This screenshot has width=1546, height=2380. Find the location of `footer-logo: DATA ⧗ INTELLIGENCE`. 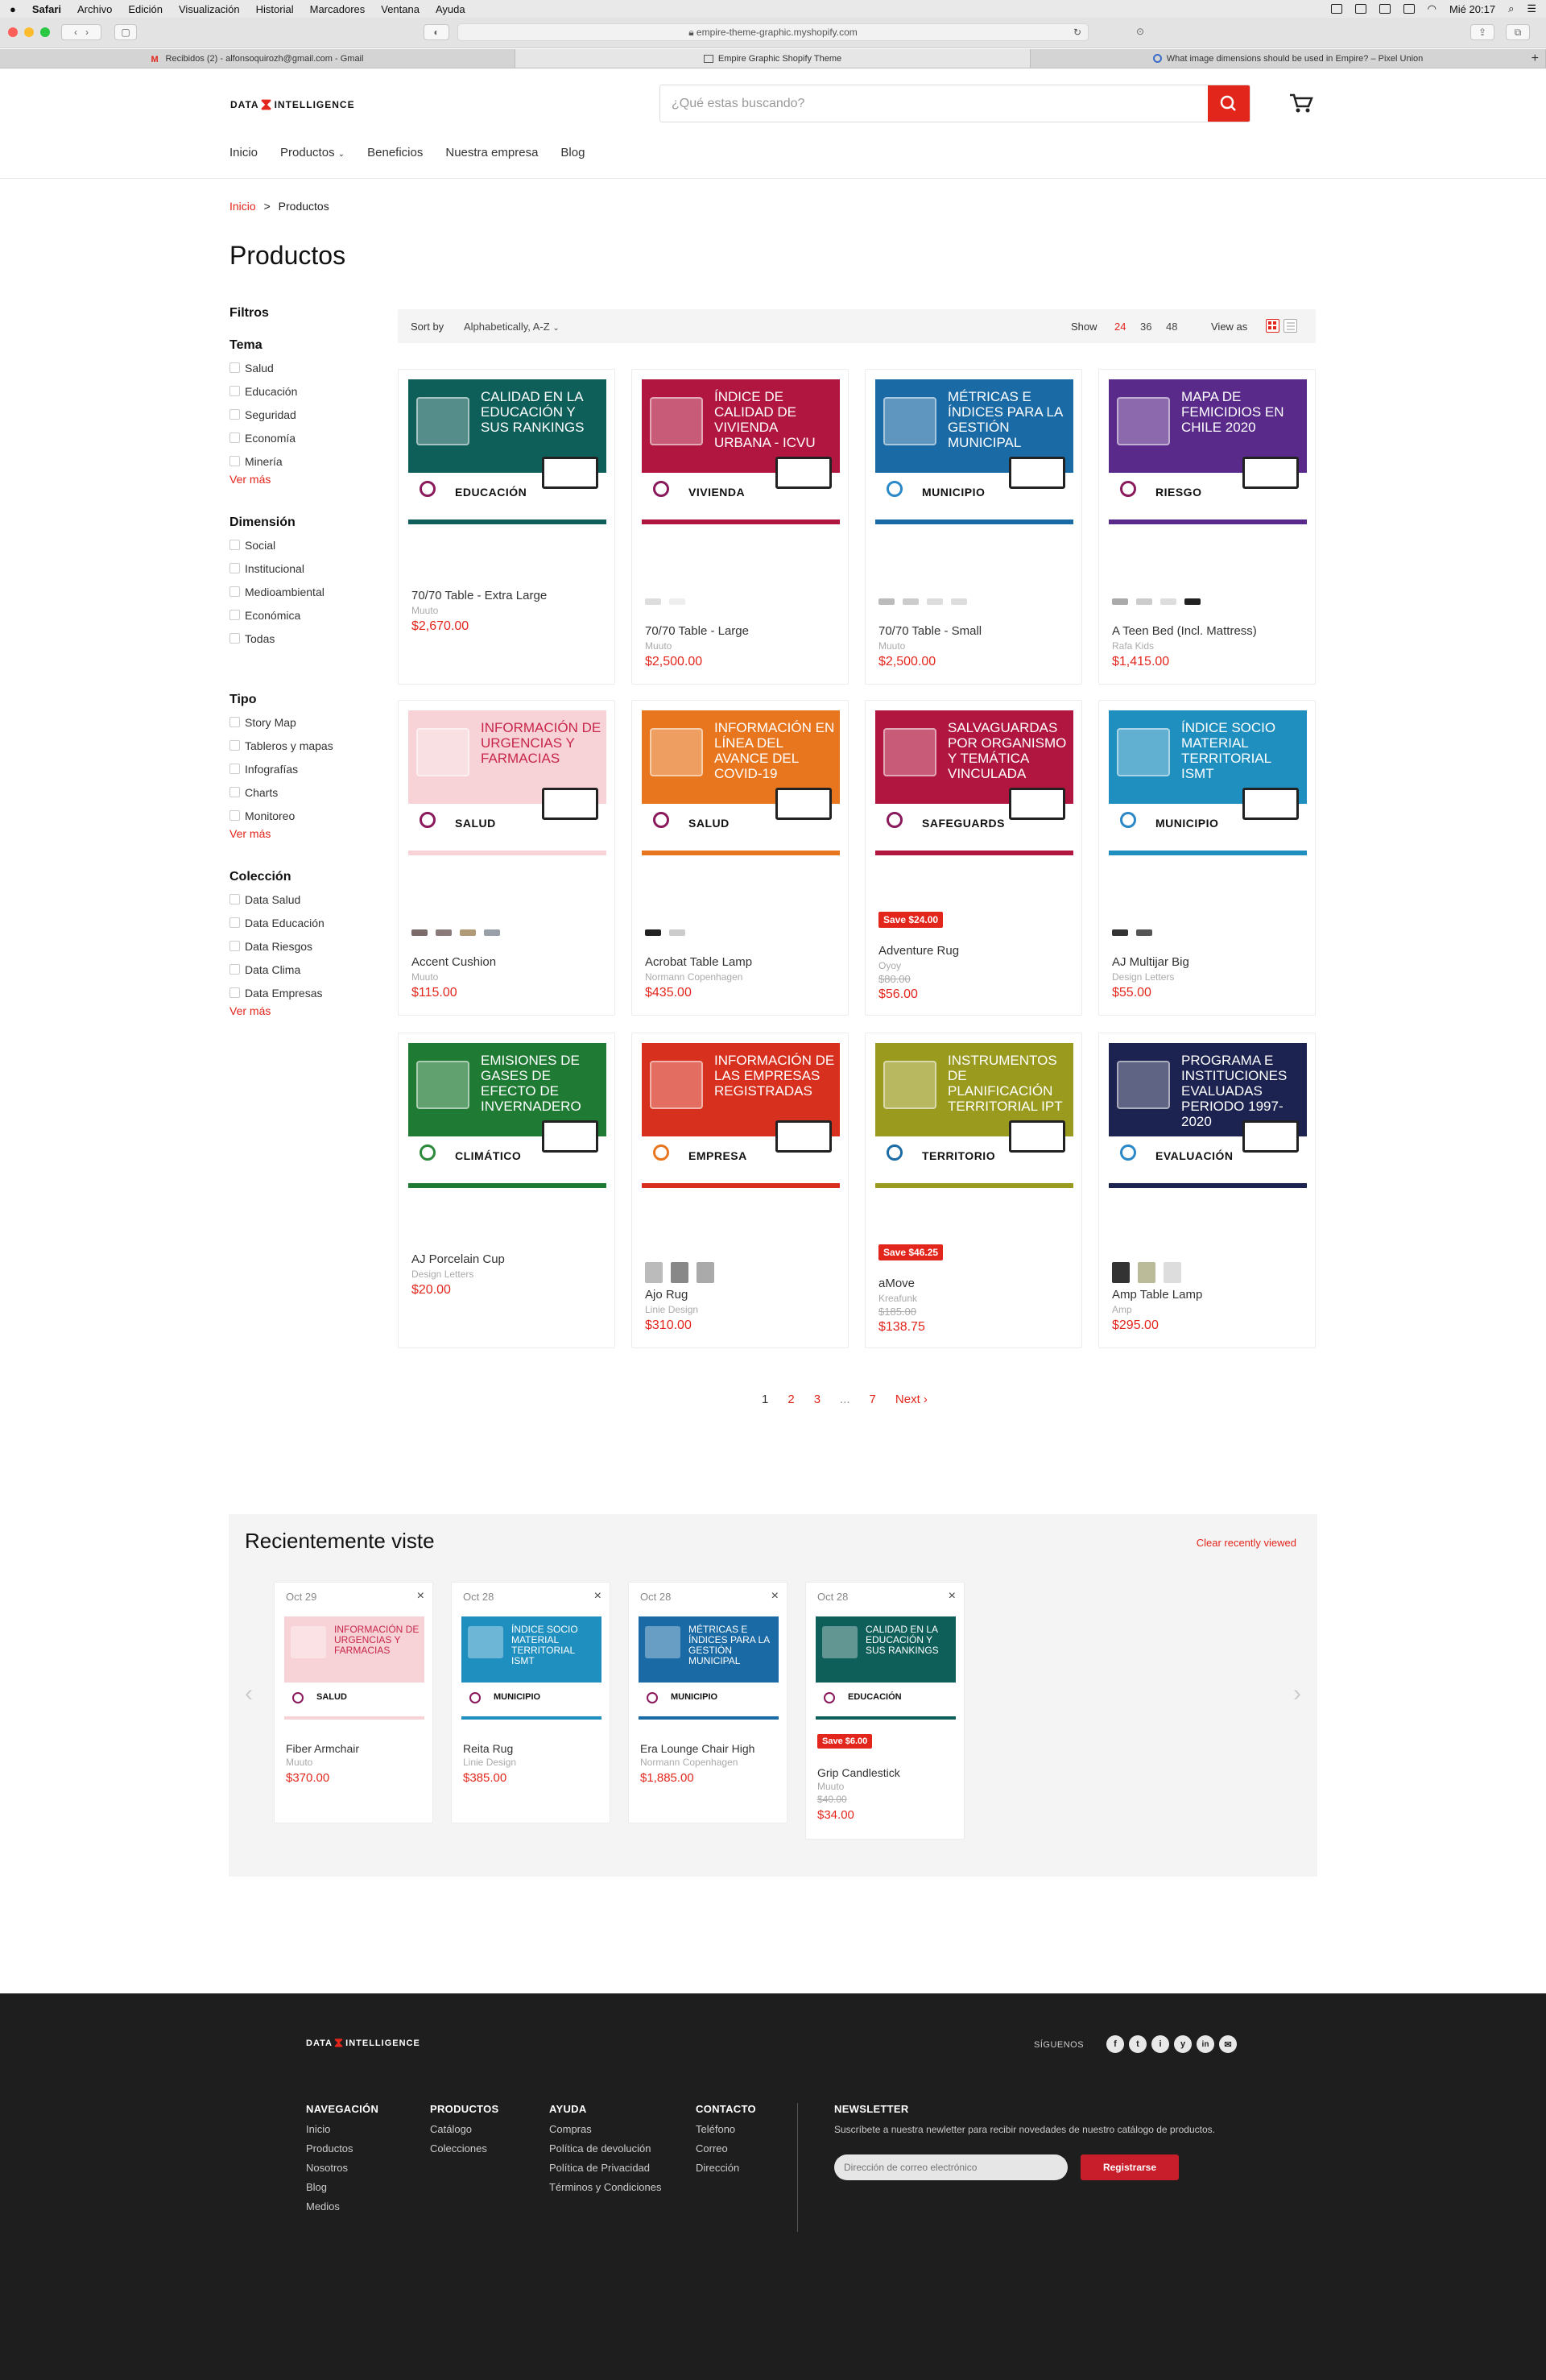

footer-logo: DATA ⧗ INTELLIGENCE is located at coordinates (363, 2044).